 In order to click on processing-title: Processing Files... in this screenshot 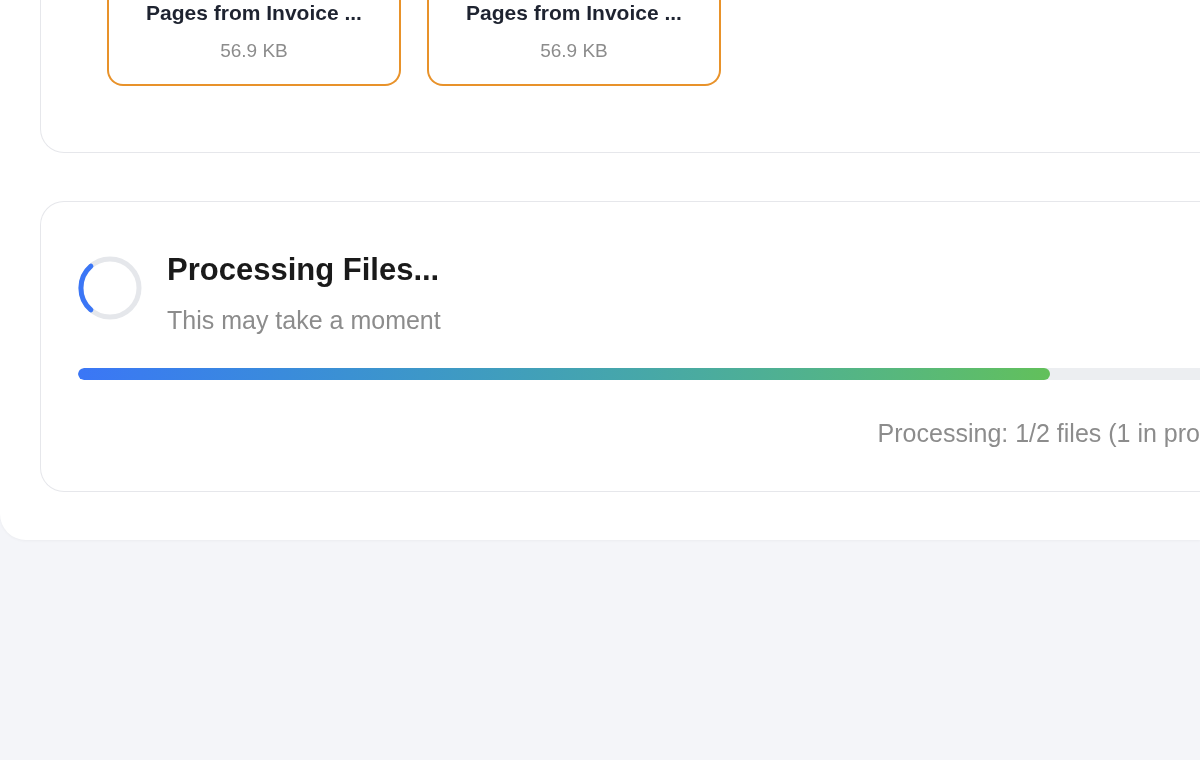, I will do `click(304, 270)`.